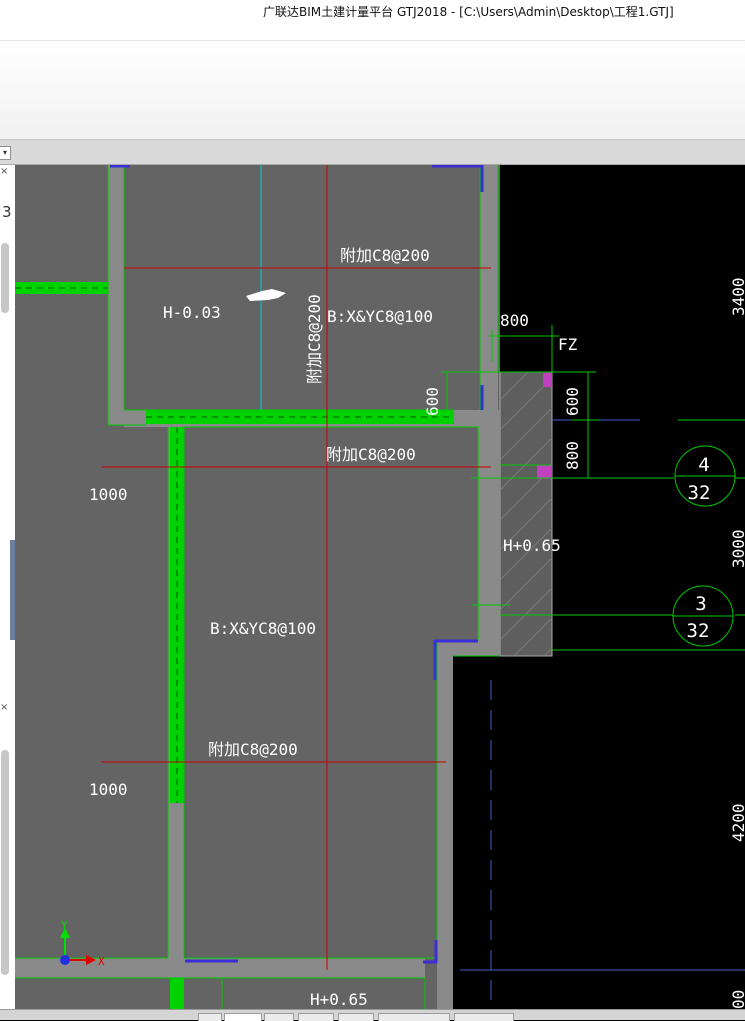 This screenshot has width=745, height=1021. Describe the element at coordinates (737, 548) in the screenshot. I see `dim-label-3000: 3000` at that location.